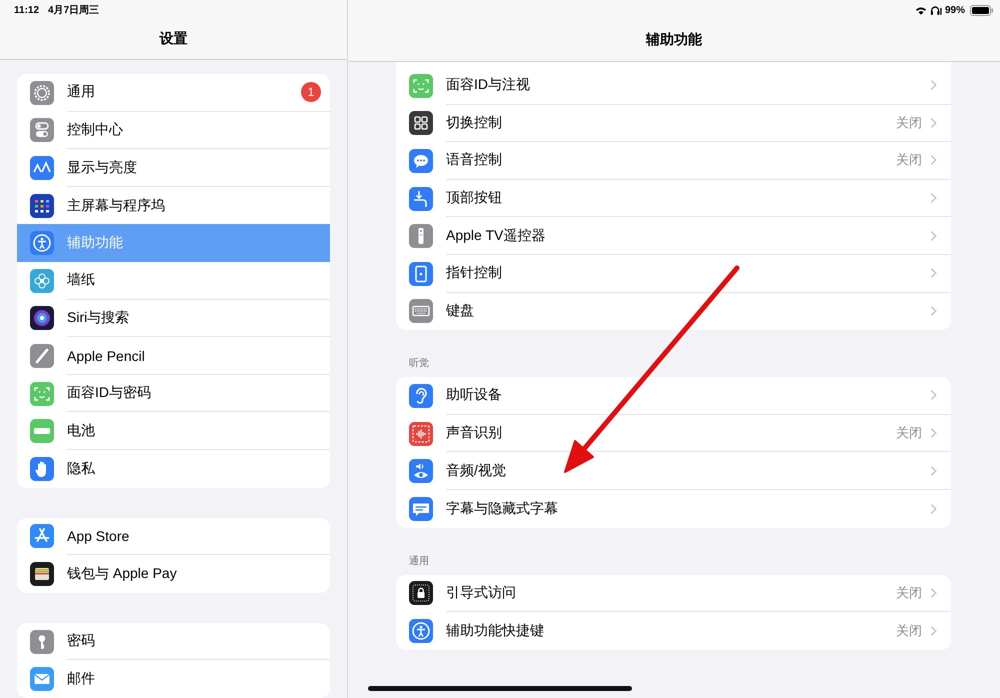 The width and height of the screenshot is (1000, 698). I want to click on settings-row: 语音控制 关闭, so click(673, 161).